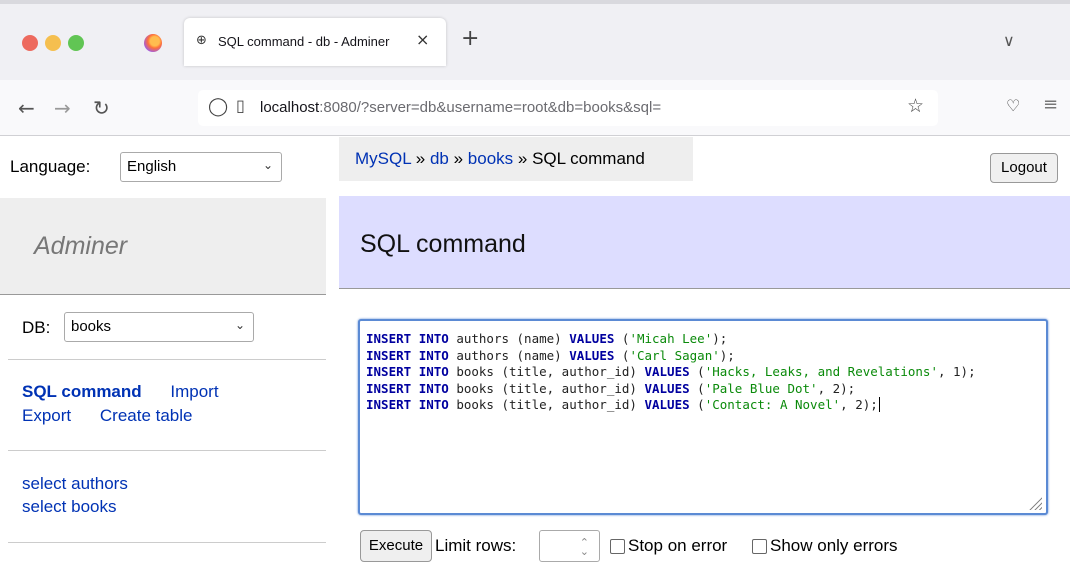 Image resolution: width=1070 pixels, height=575 pixels. Describe the element at coordinates (218, 106) in the screenshot. I see `tracking-protection-shield-icon: ◯` at that location.